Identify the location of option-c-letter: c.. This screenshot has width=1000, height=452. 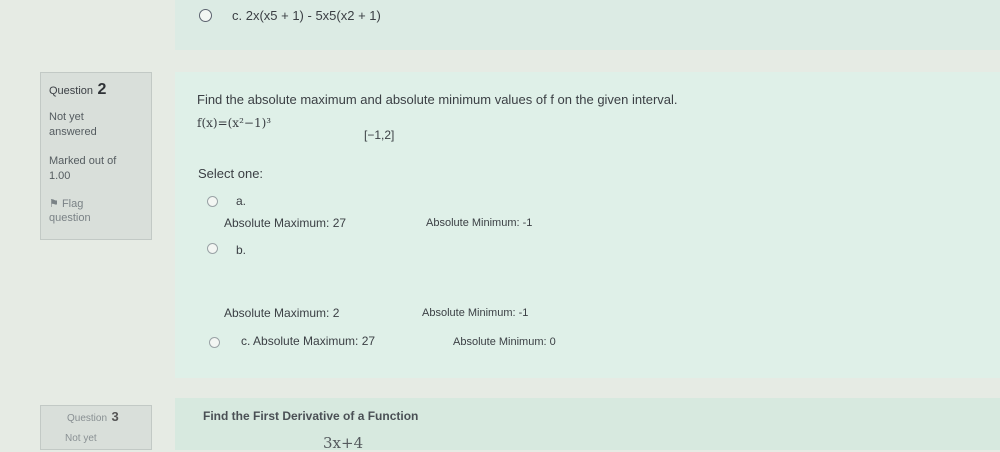
(246, 341).